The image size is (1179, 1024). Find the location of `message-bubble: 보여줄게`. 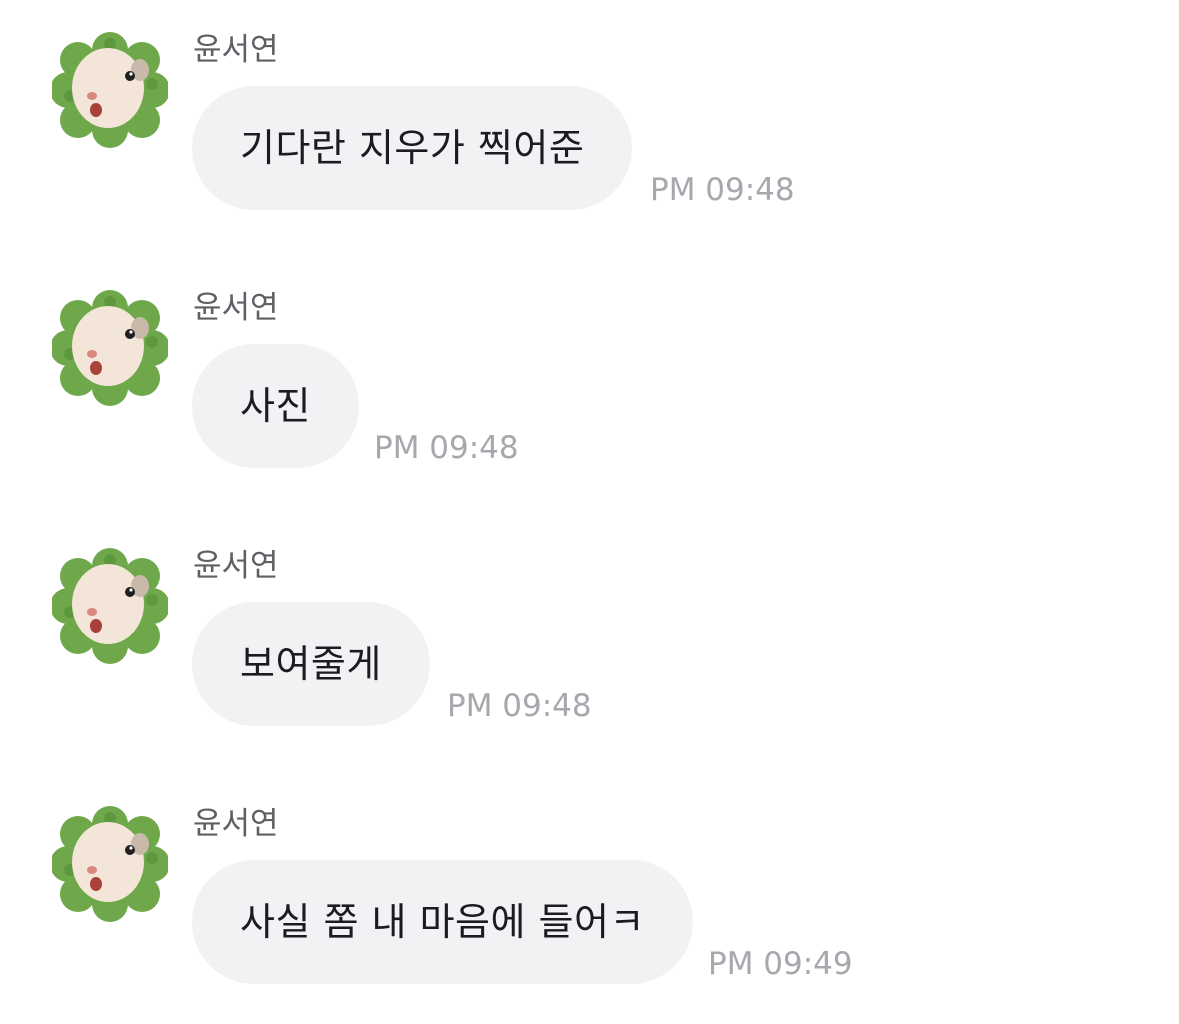

message-bubble: 보여줄게 is located at coordinates (311, 664).